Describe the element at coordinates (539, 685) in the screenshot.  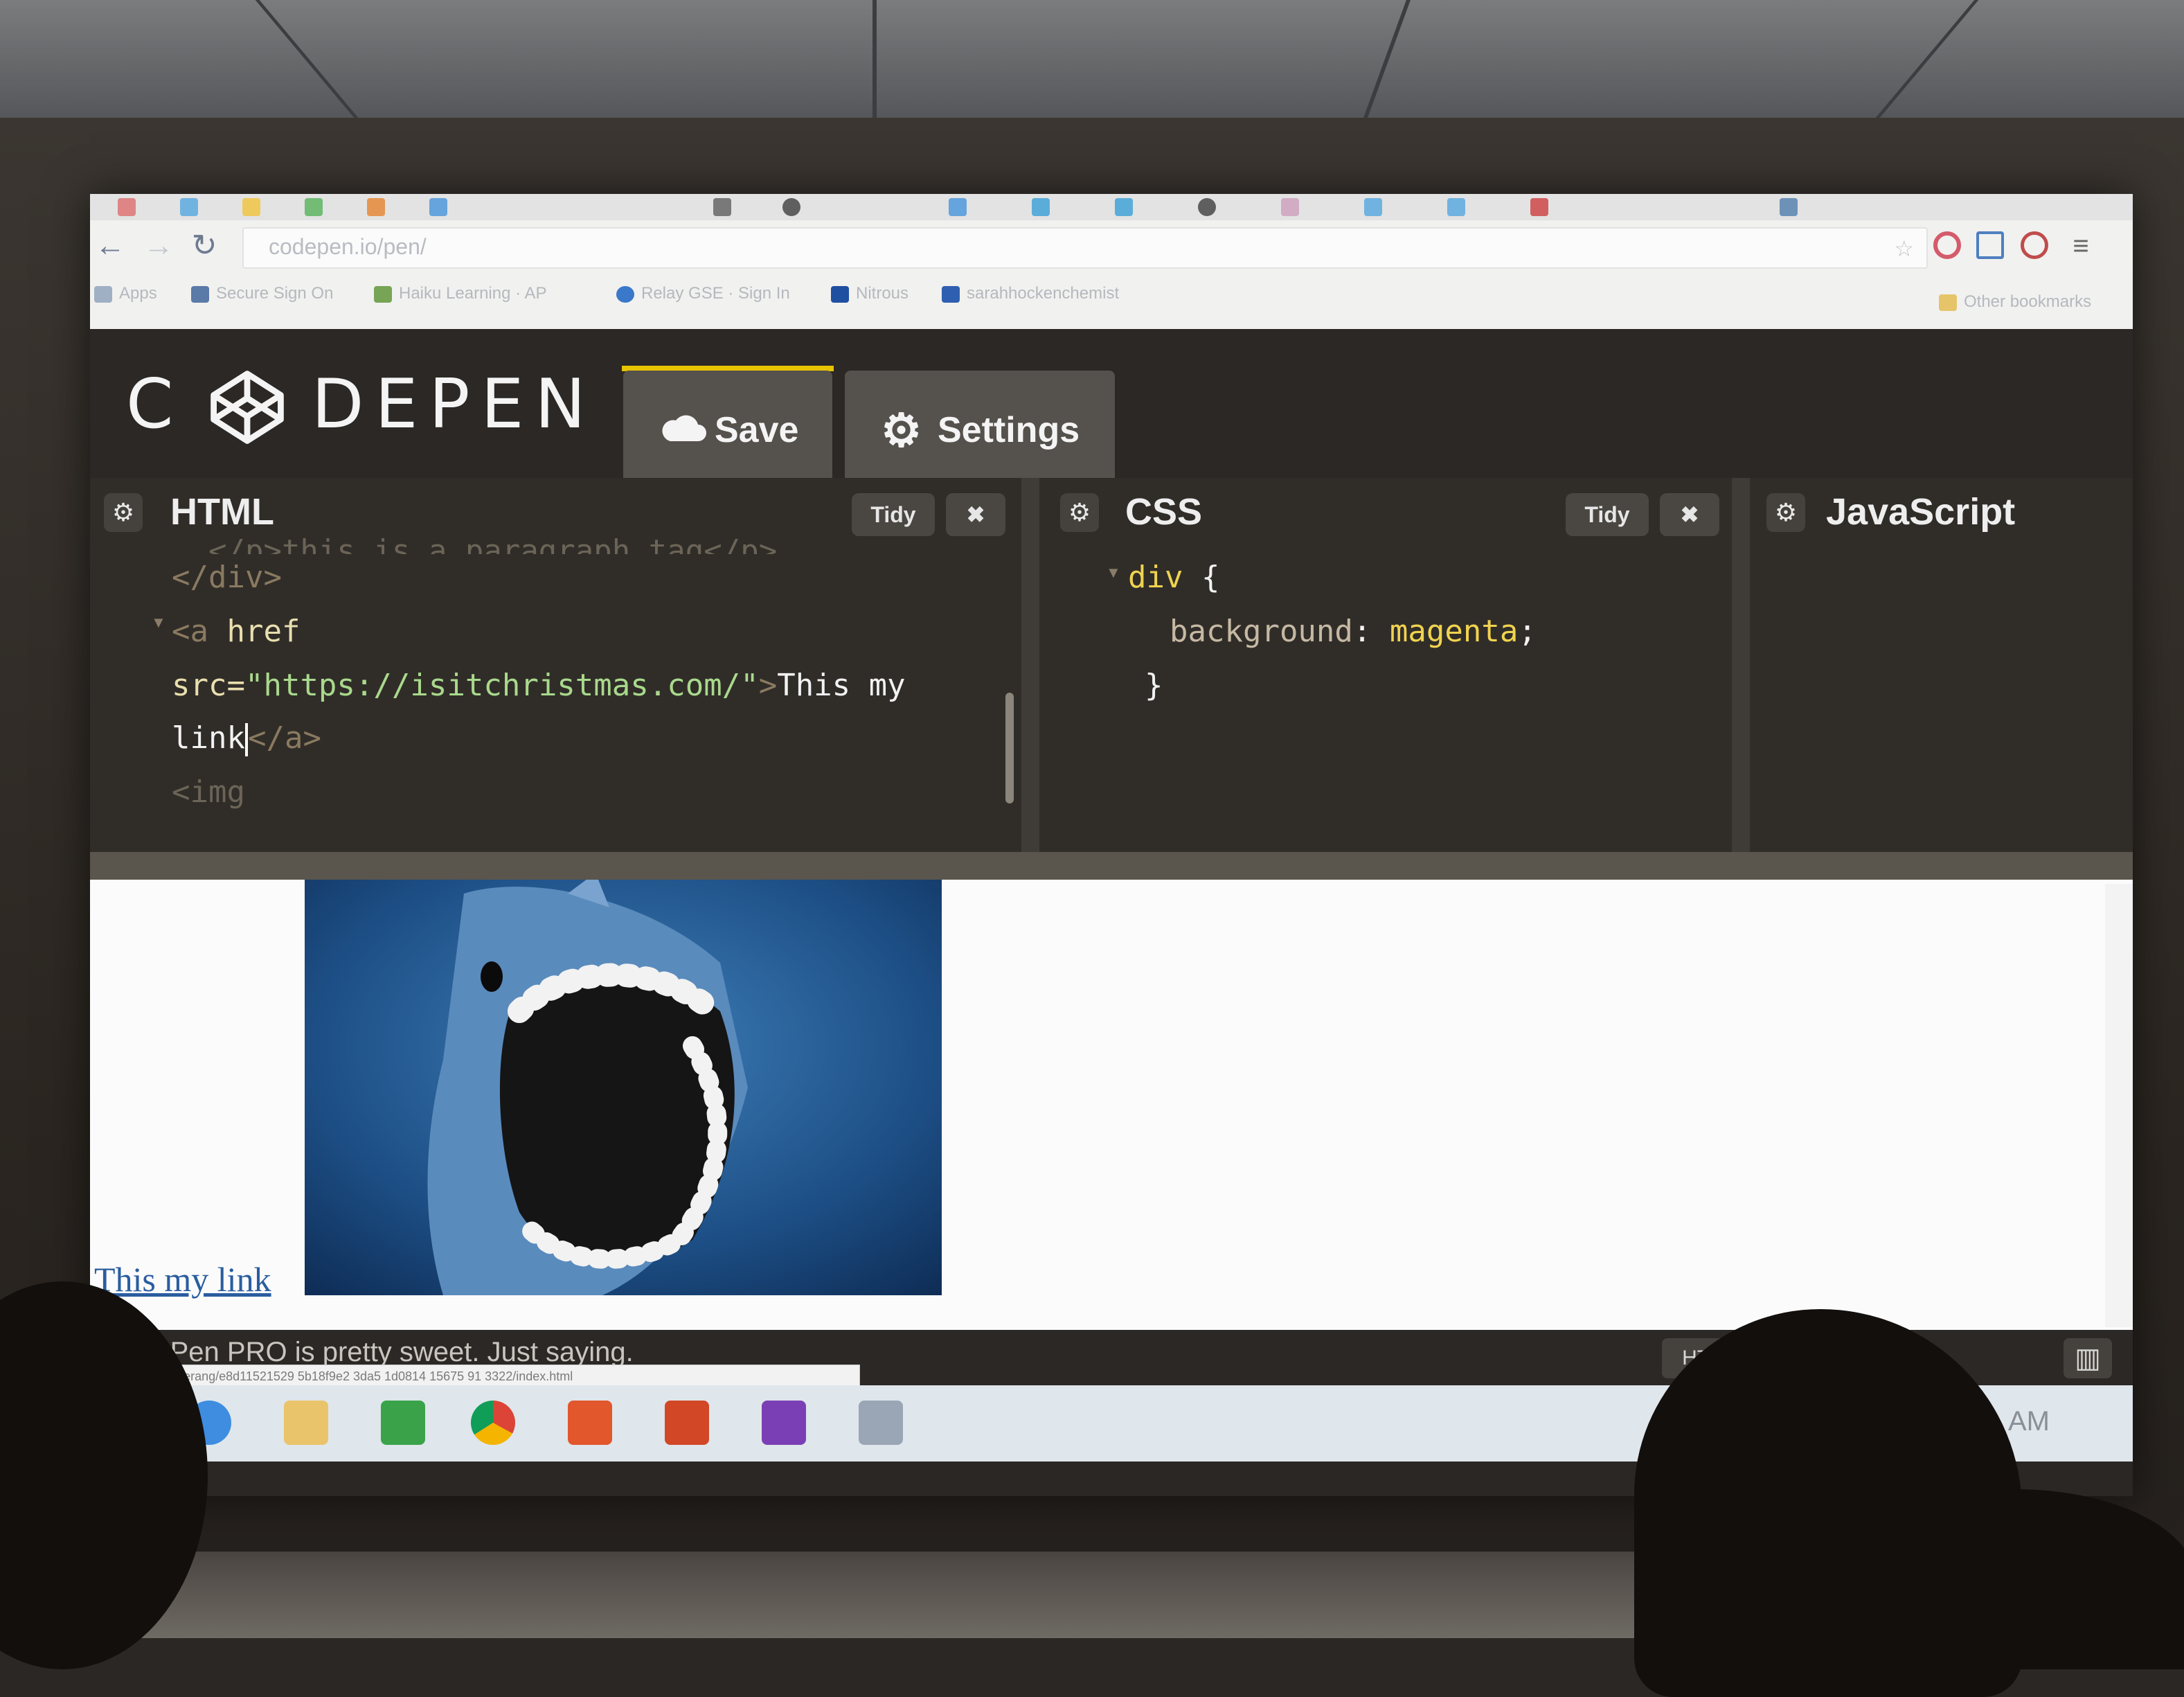
I see `code-line: src="https://isitchristmas.com/">This my` at that location.